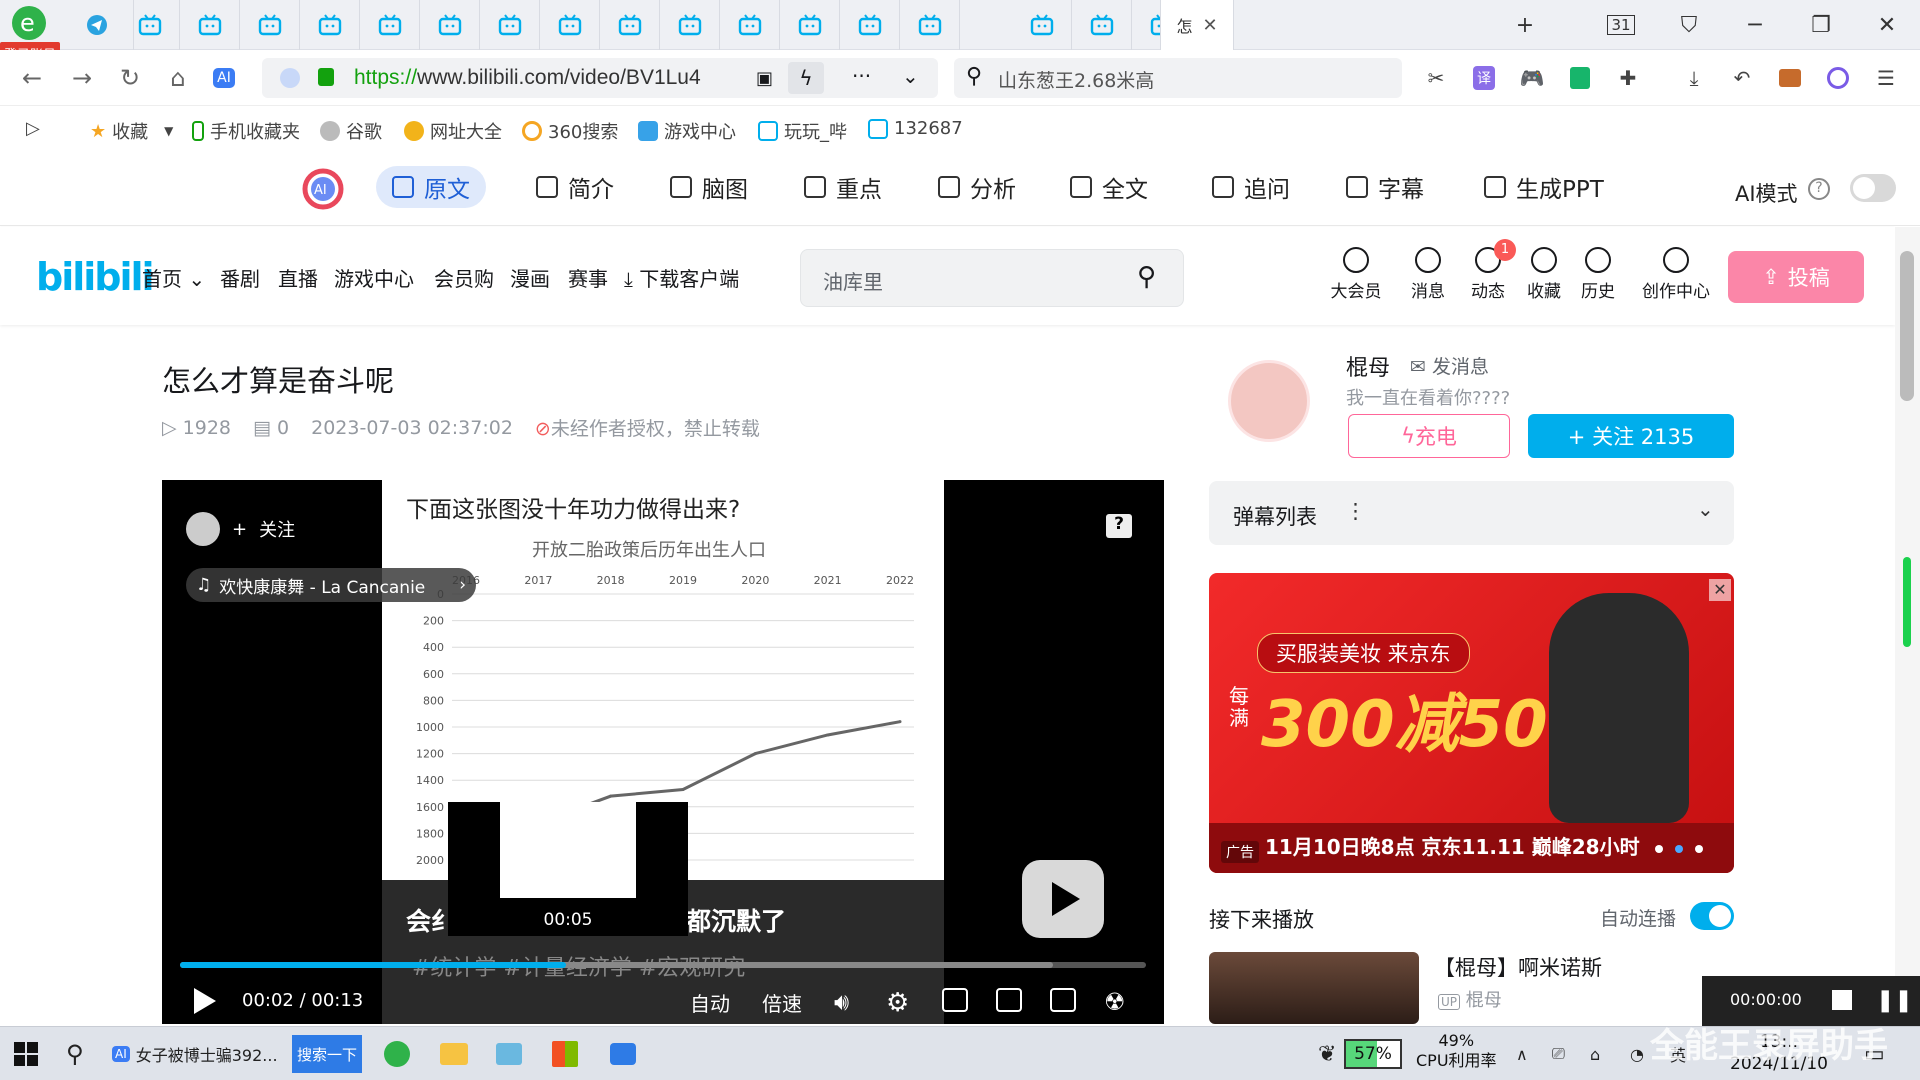 The image size is (1920, 1080). Describe the element at coordinates (1689, 25) in the screenshot. I see `shirt-icon: ⛉` at that location.